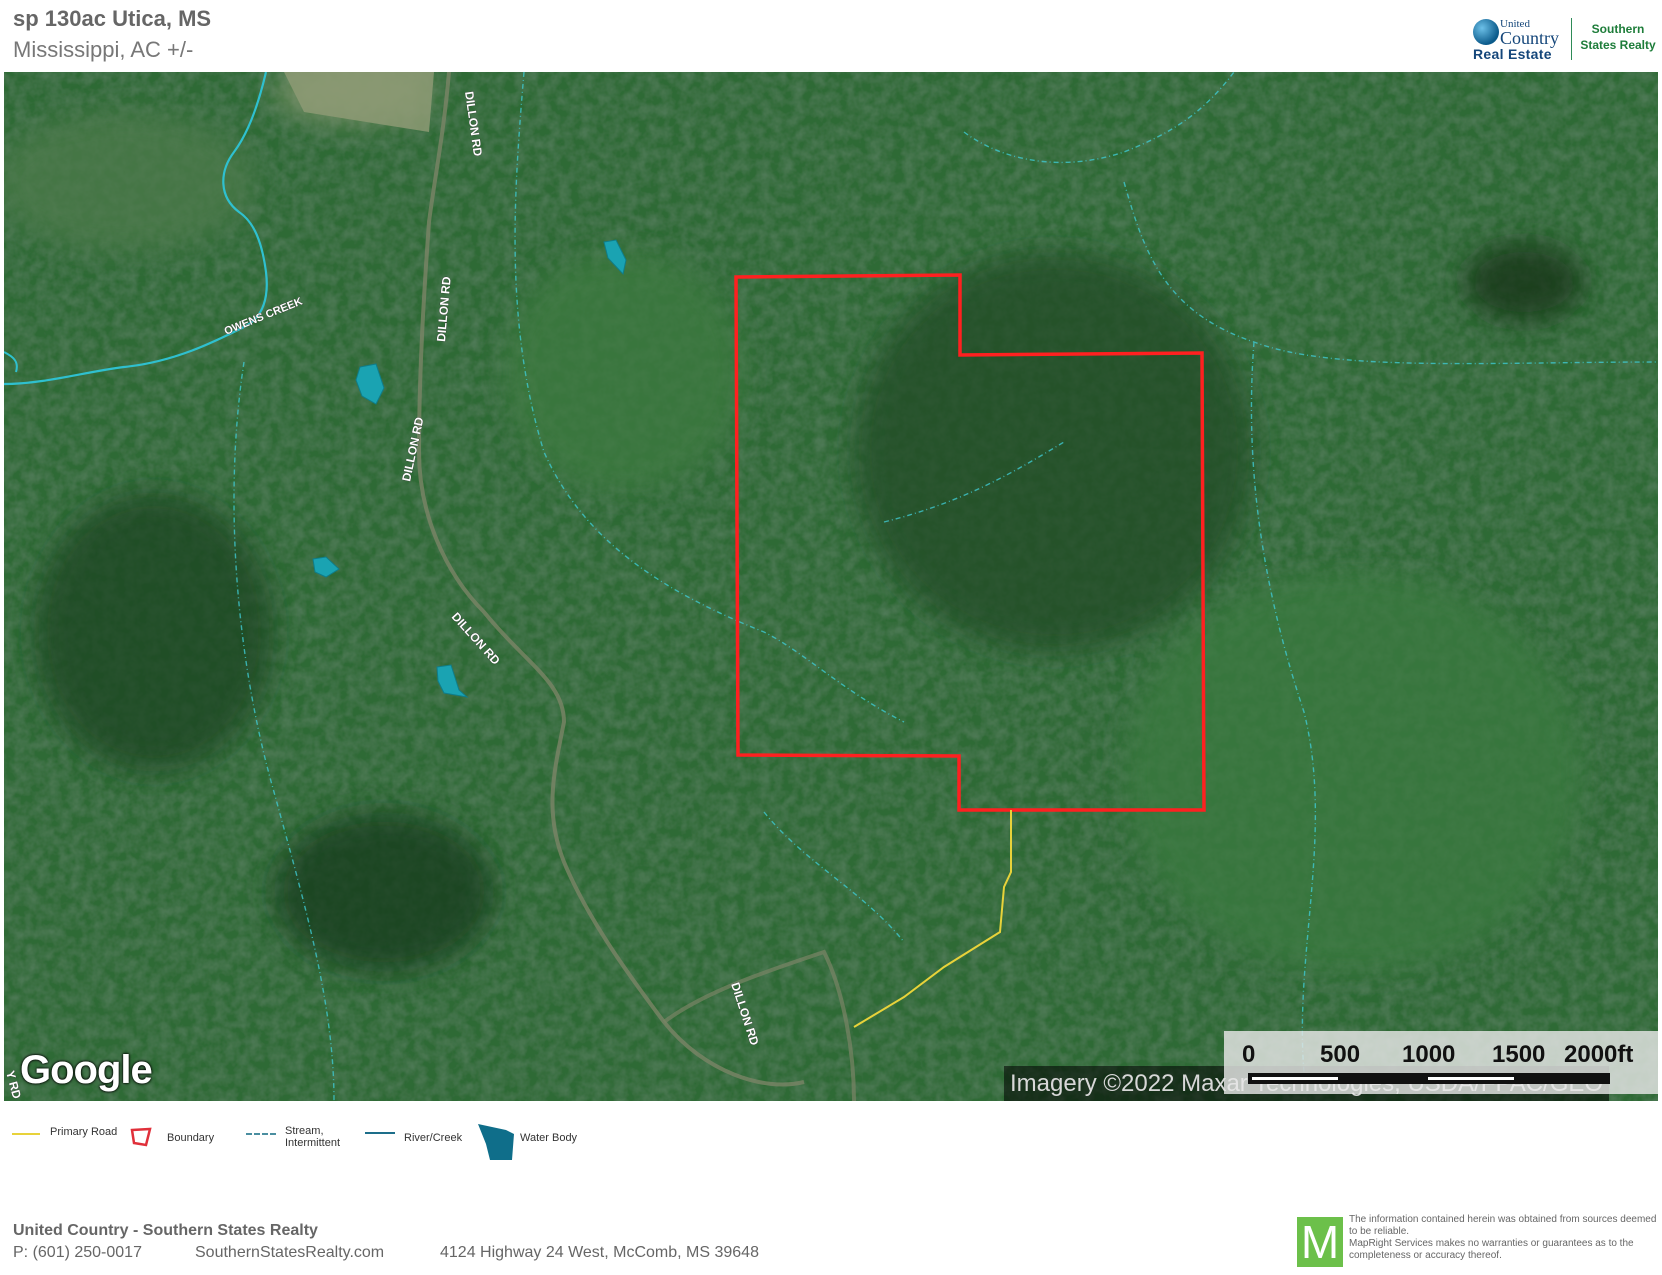 The width and height of the screenshot is (1662, 1275). I want to click on footer-website: SouthernStatesRealty.com, so click(289, 1253).